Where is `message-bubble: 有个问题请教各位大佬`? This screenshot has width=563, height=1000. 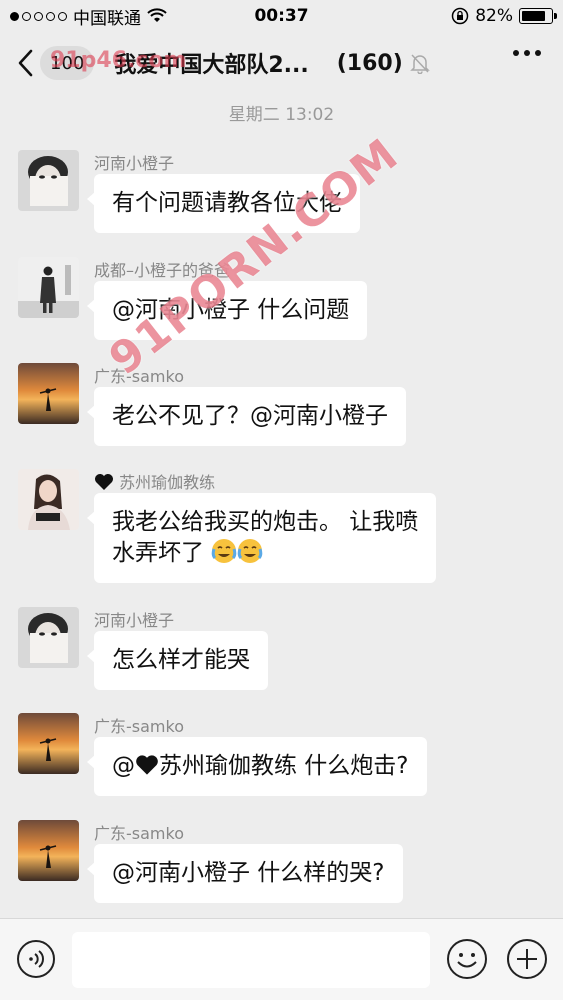 message-bubble: 有个问题请教各位大佬 is located at coordinates (223, 203).